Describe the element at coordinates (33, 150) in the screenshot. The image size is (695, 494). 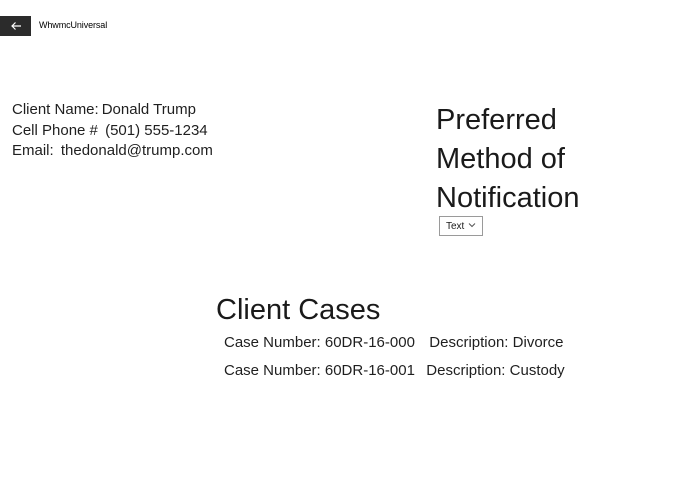
I see `email-label: Email:` at that location.